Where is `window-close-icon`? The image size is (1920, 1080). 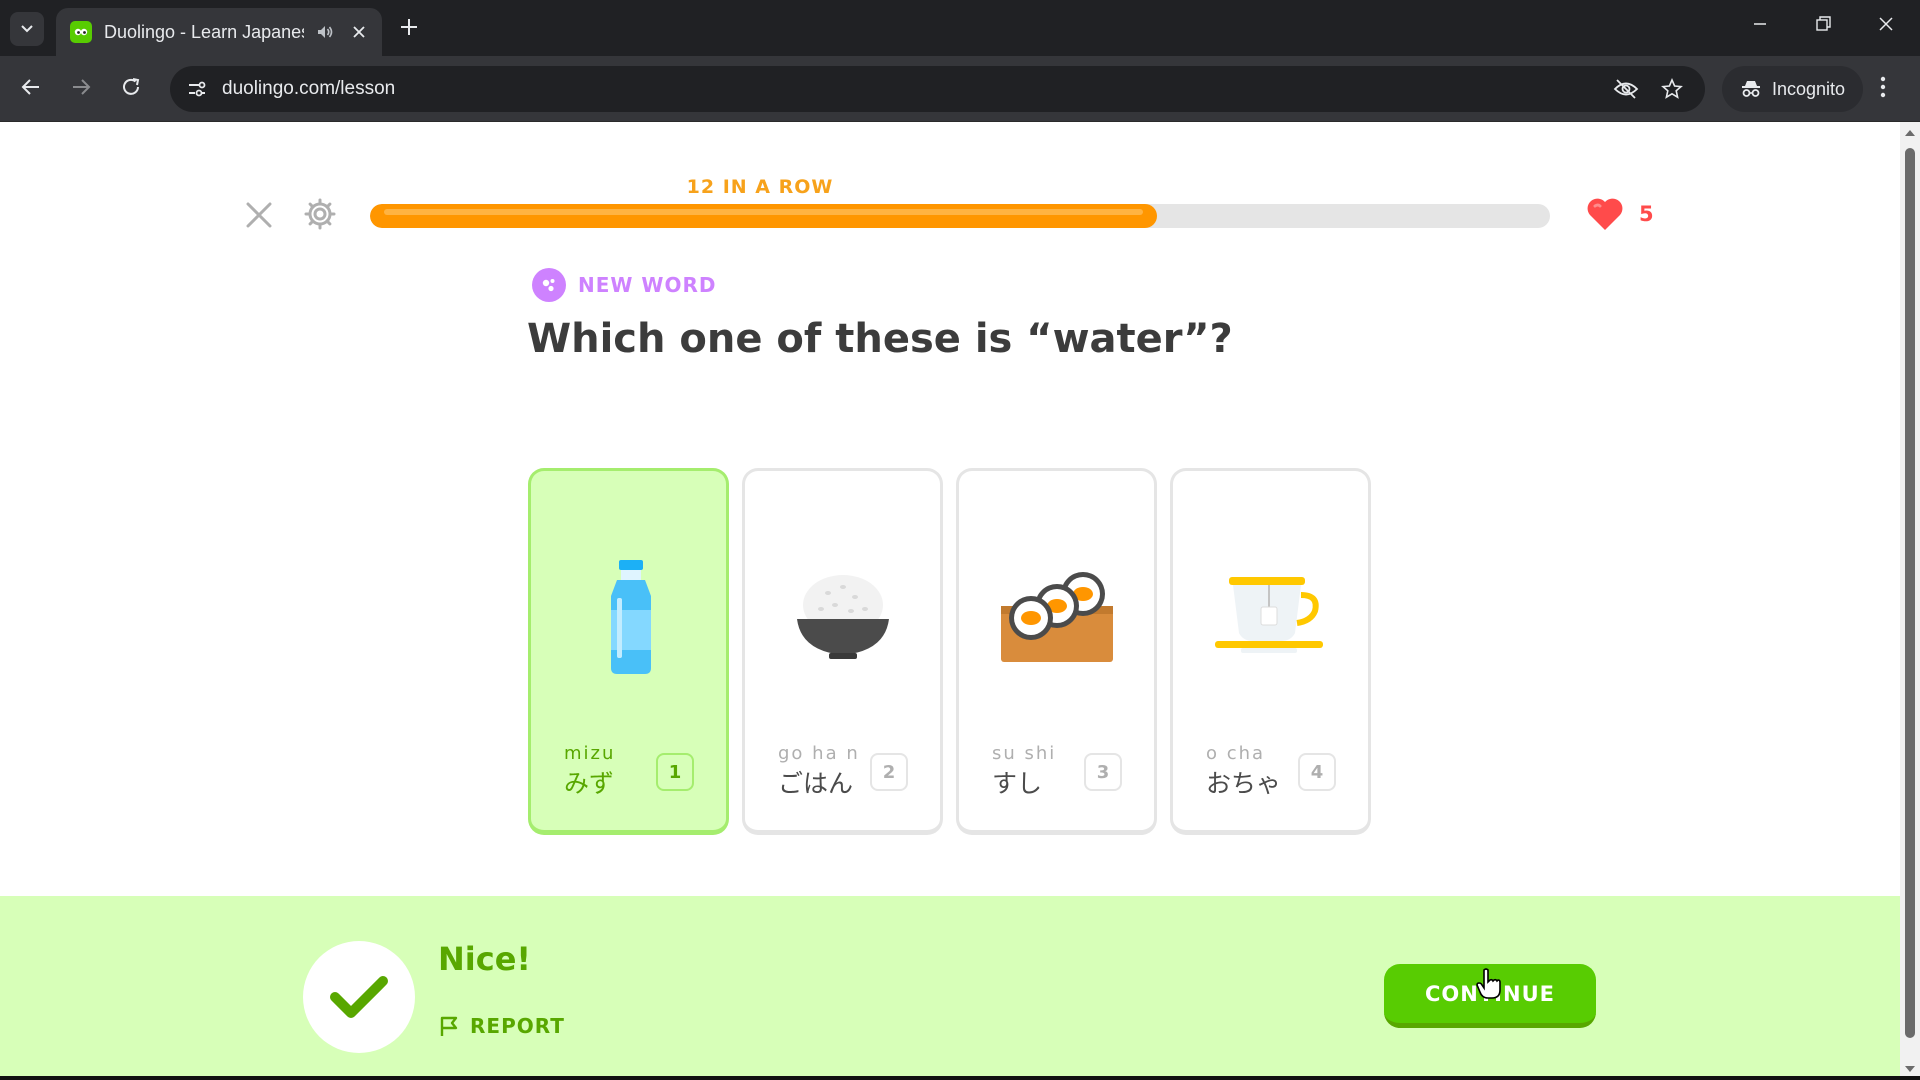 window-close-icon is located at coordinates (1886, 24).